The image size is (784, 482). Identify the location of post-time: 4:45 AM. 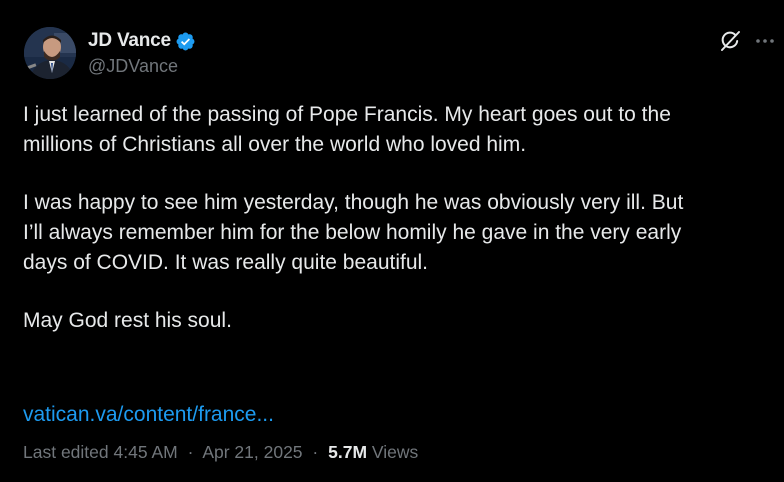
(146, 452).